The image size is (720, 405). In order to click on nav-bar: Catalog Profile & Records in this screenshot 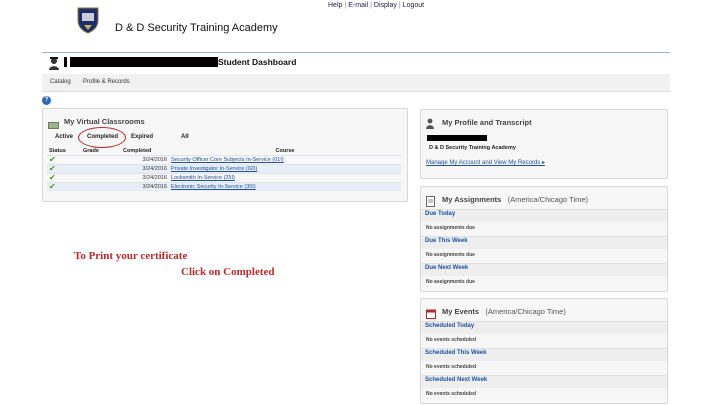, I will do `click(356, 83)`.